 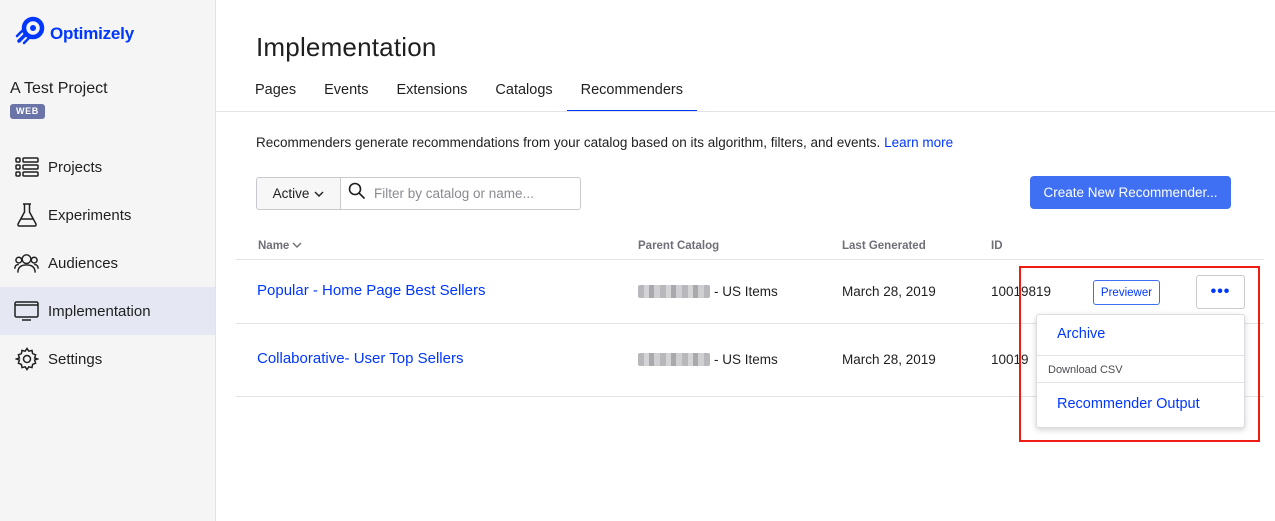 What do you see at coordinates (75, 167) in the screenshot?
I see `sidebar-item-label: Projects` at bounding box center [75, 167].